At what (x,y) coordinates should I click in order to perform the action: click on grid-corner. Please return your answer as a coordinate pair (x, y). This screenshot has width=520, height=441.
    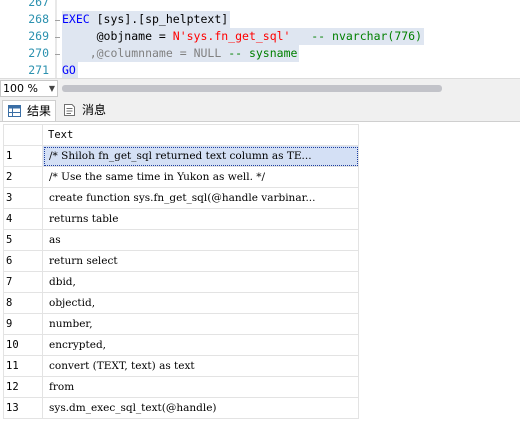
    Looking at the image, I should click on (23, 135).